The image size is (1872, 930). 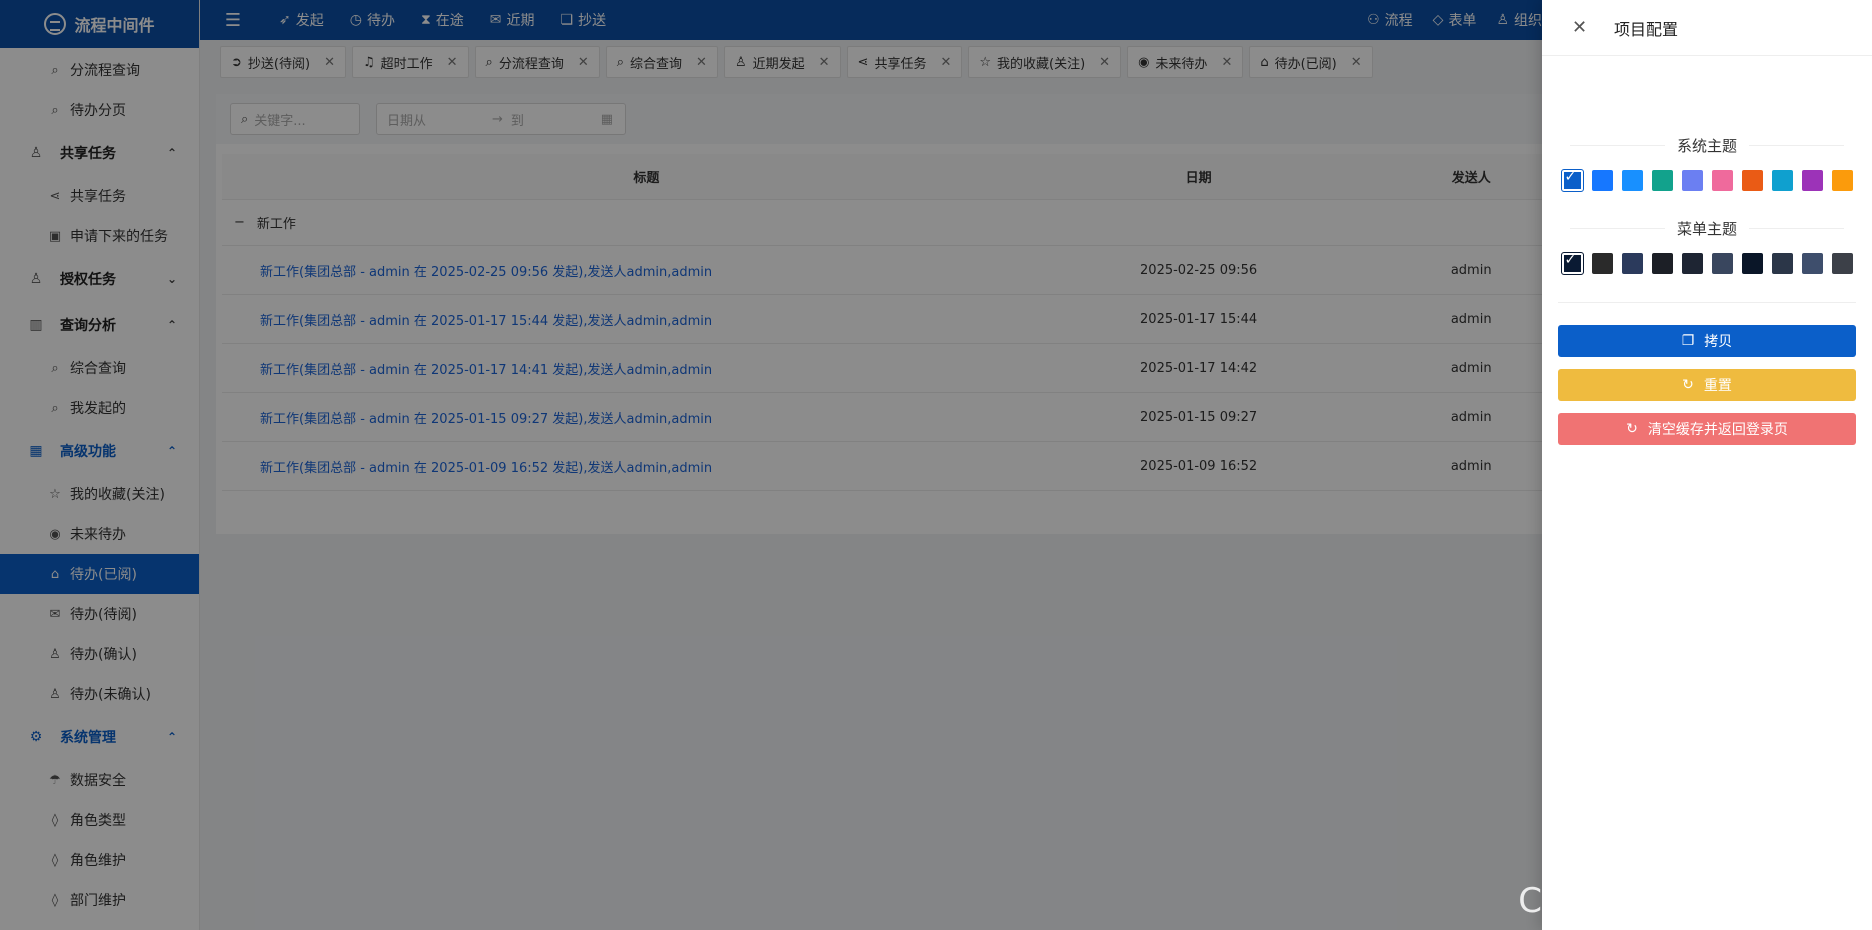 I want to click on menu-theme-swatch-0: ✓, so click(x=1572, y=263).